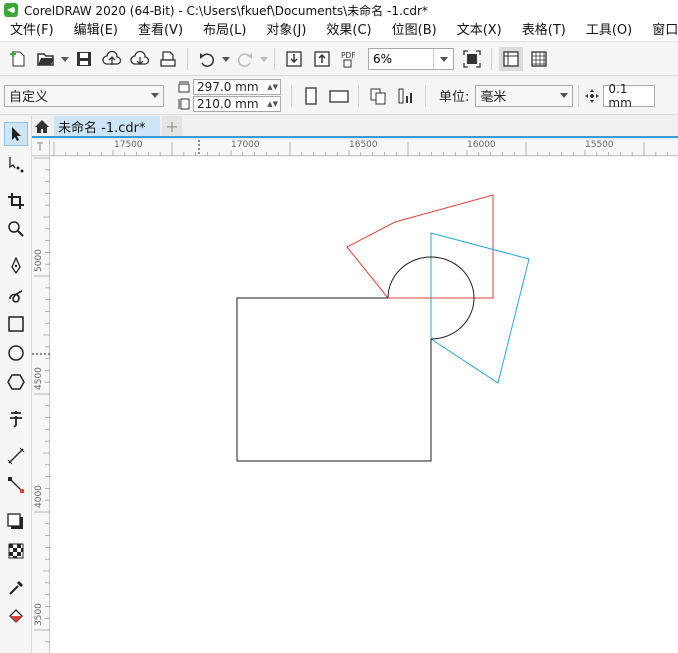  Describe the element at coordinates (355, 127) in the screenshot. I see `document-tab-strip: 未命名 -1.cdr* +` at that location.